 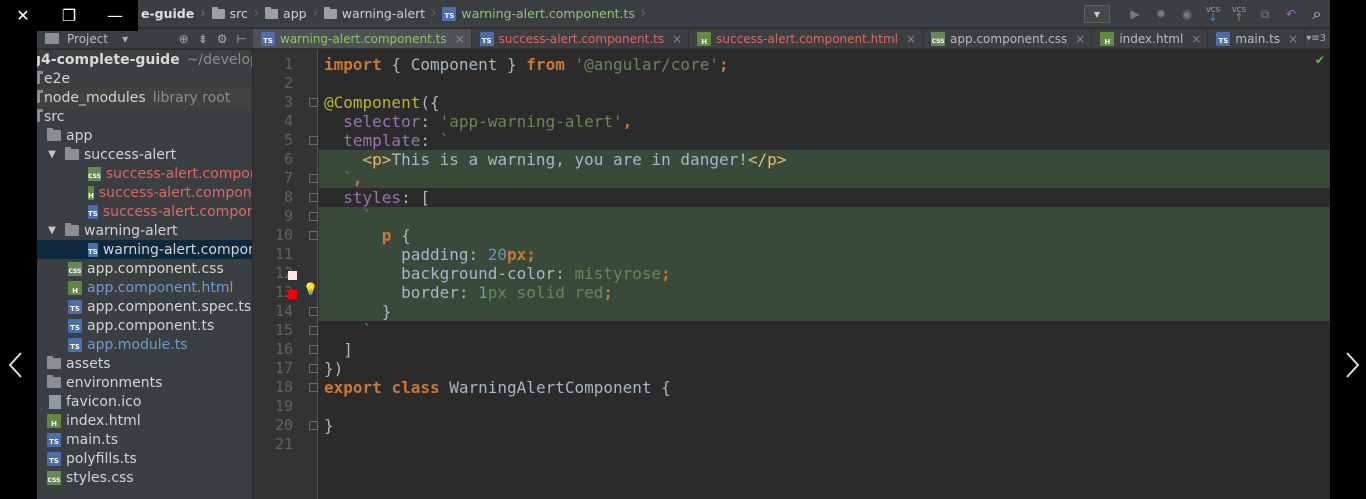 What do you see at coordinates (144, 192) in the screenshot?
I see `tree-item-success-alert-html: H success-alert.componen` at bounding box center [144, 192].